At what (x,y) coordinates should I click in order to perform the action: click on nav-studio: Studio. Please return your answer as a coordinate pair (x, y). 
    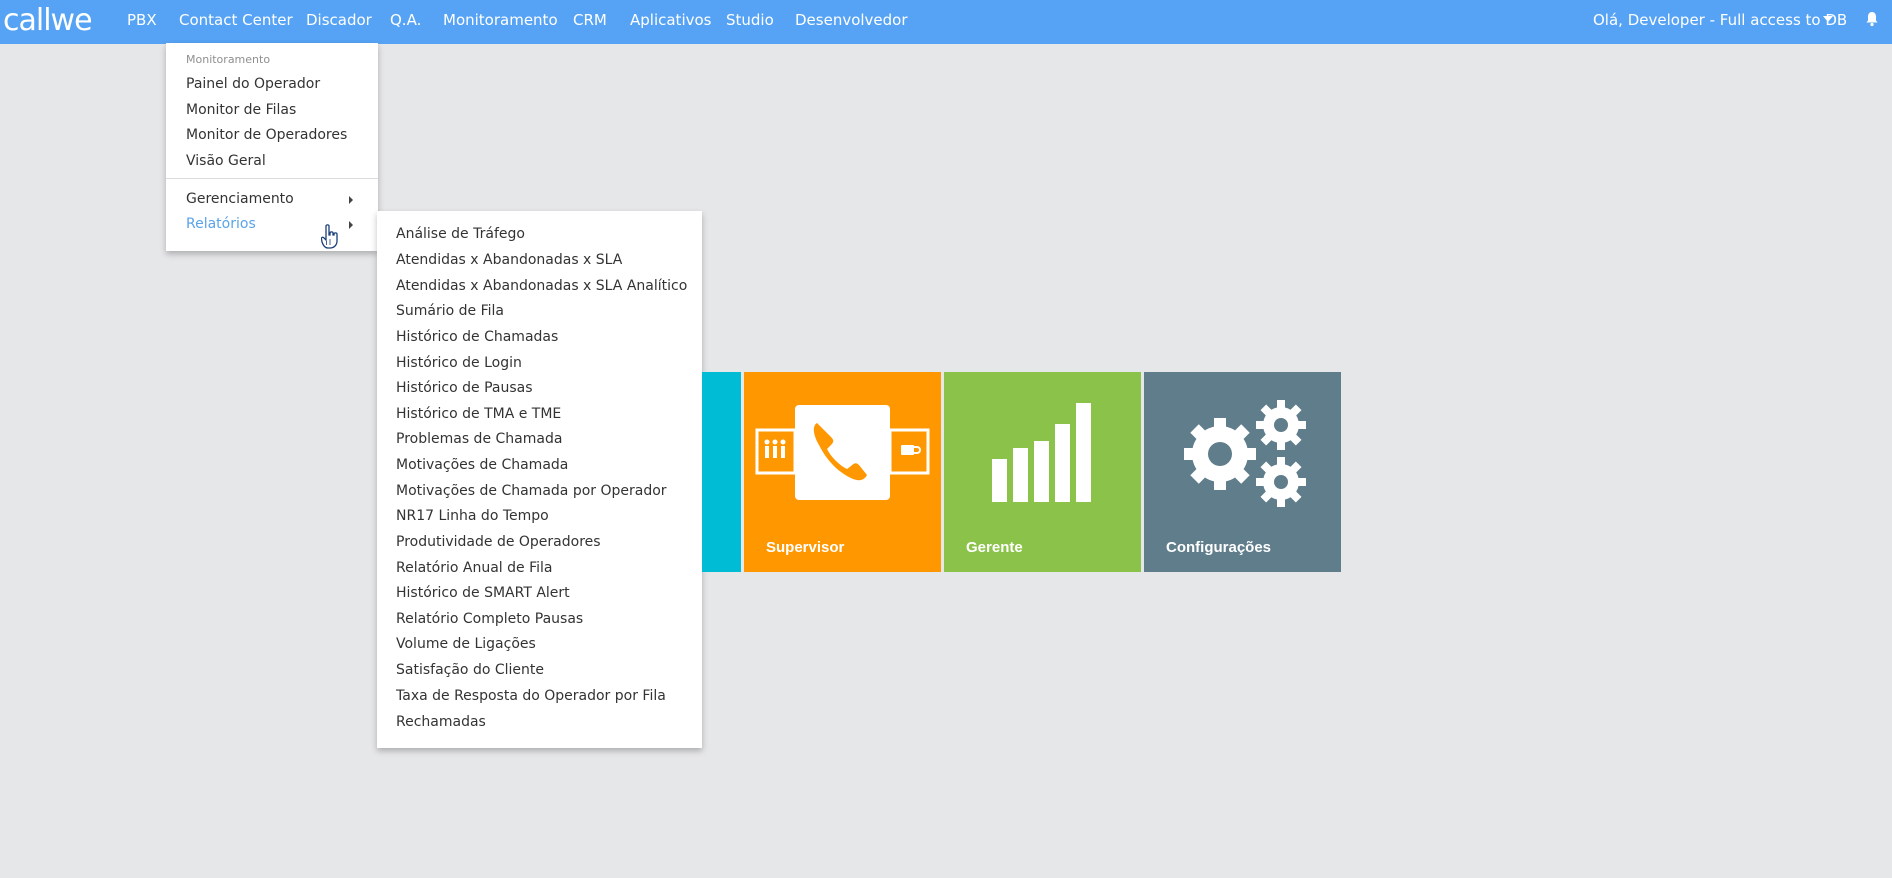
    Looking at the image, I should click on (750, 22).